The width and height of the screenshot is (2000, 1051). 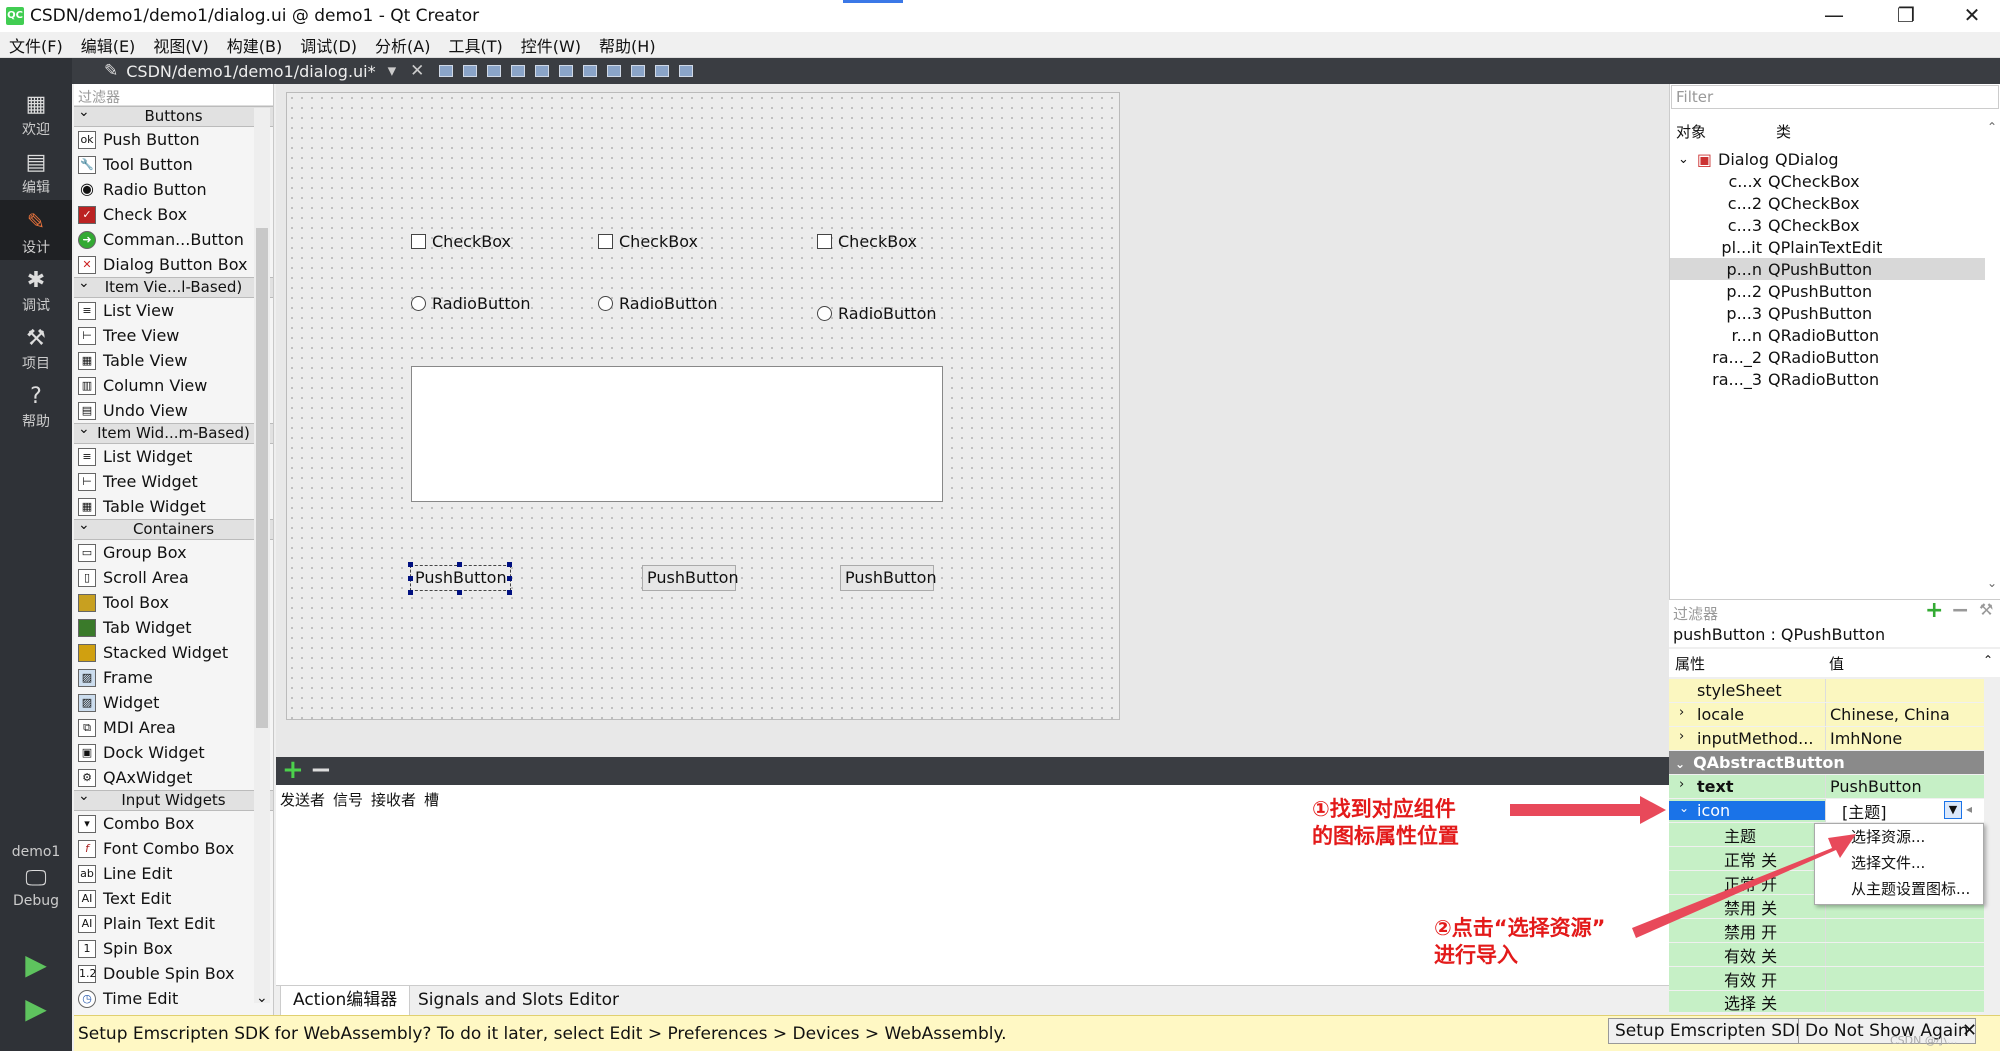 I want to click on push-button-1-selected: PushButton, so click(x=460, y=578).